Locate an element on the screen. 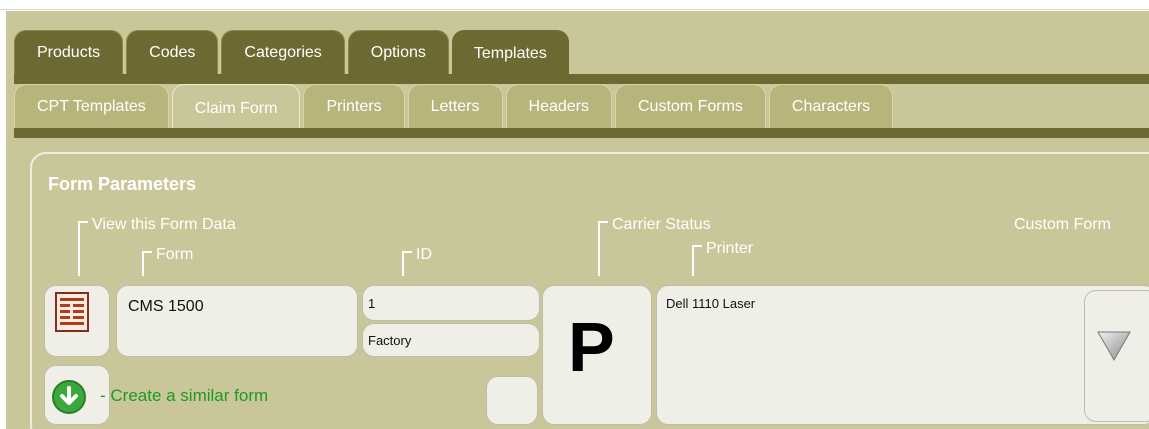 The width and height of the screenshot is (1149, 429). tab-options: Options is located at coordinates (398, 52).